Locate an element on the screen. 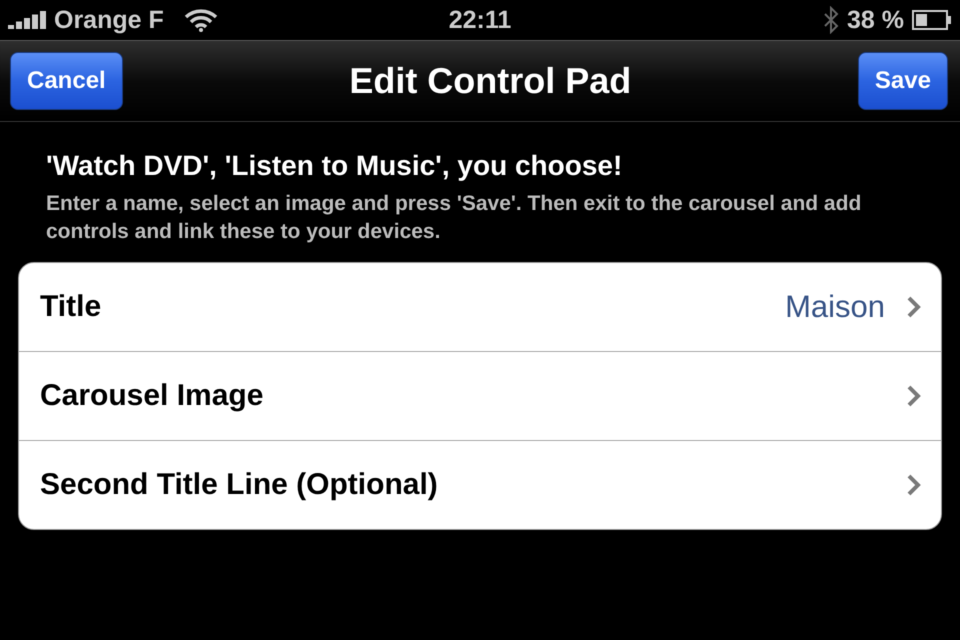  save-button: Save is located at coordinates (903, 81).